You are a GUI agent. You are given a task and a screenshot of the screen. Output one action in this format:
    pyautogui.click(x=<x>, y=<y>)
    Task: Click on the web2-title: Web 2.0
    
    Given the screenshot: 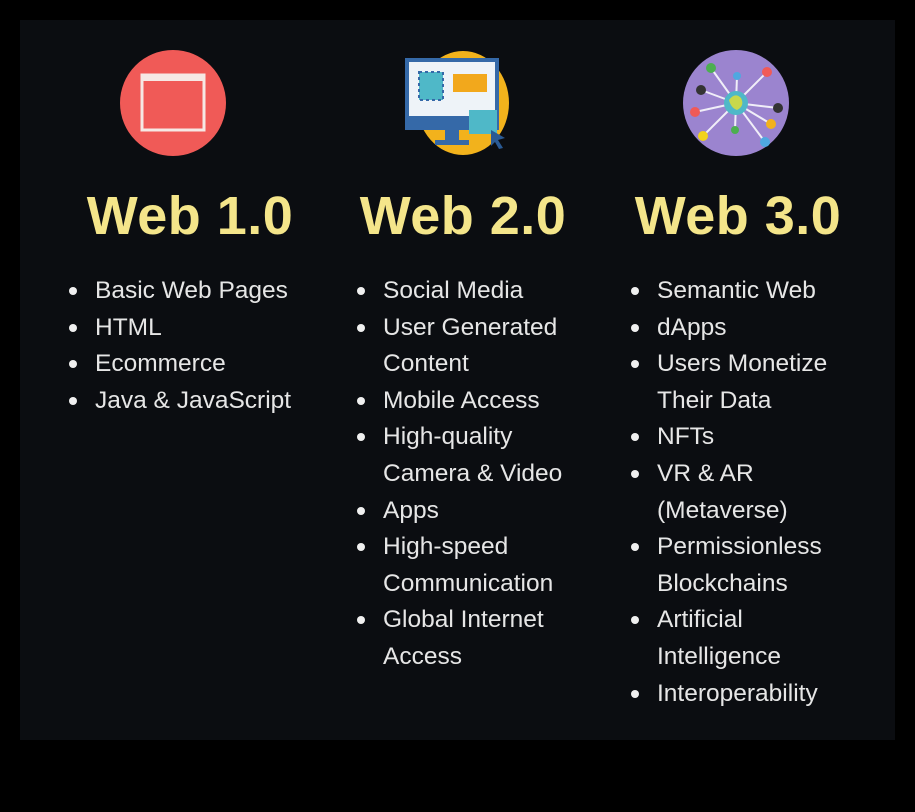 What is the action you would take?
    pyautogui.click(x=463, y=216)
    